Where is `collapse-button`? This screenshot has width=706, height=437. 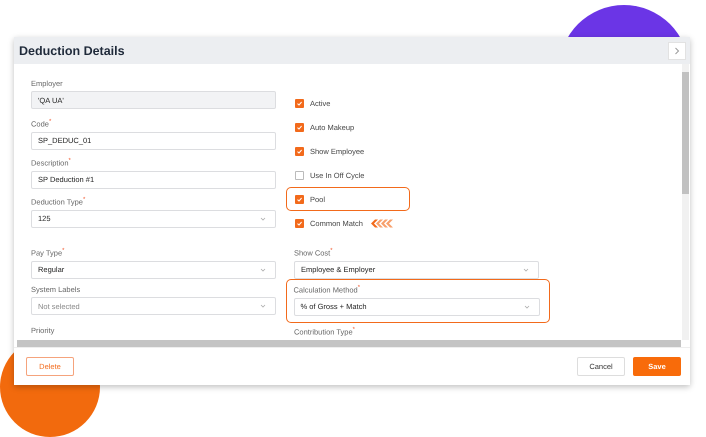
collapse-button is located at coordinates (677, 51).